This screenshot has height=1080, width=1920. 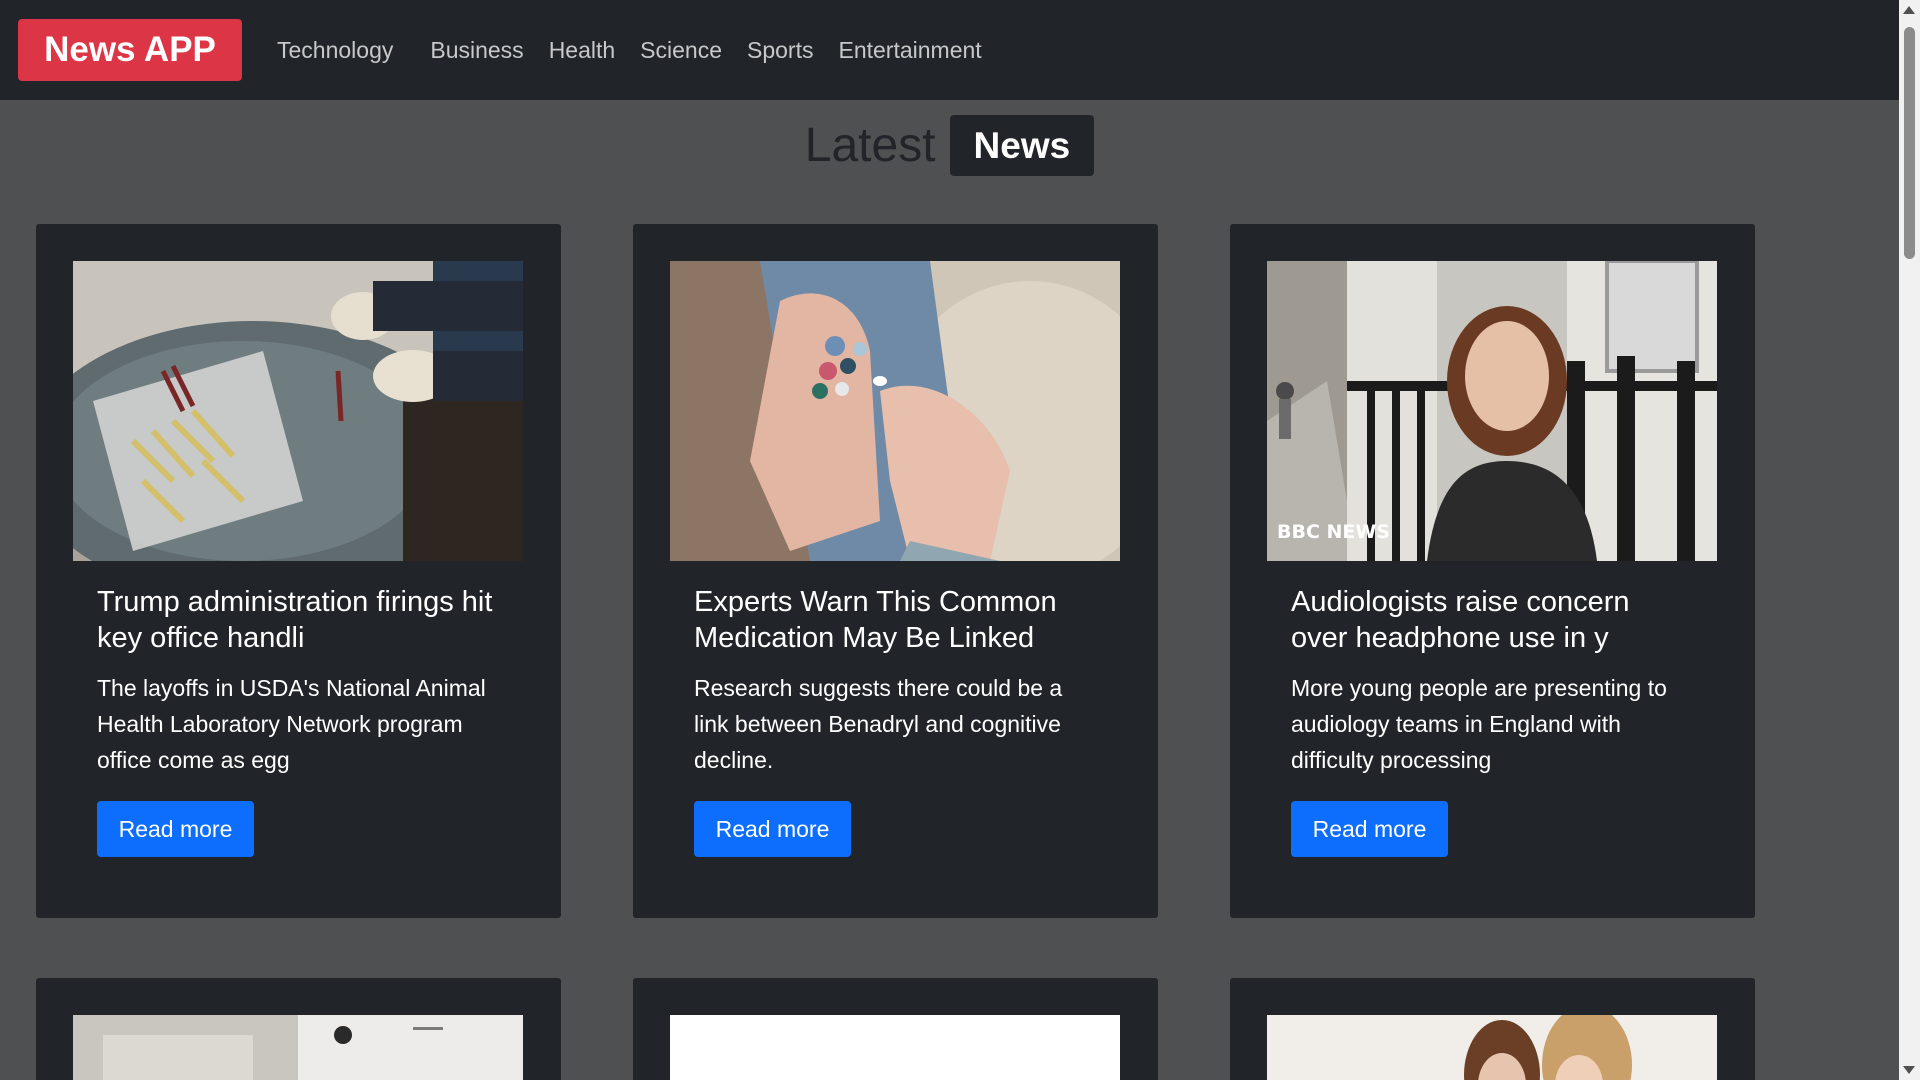 What do you see at coordinates (681, 50) in the screenshot?
I see `nav-link-science: Science` at bounding box center [681, 50].